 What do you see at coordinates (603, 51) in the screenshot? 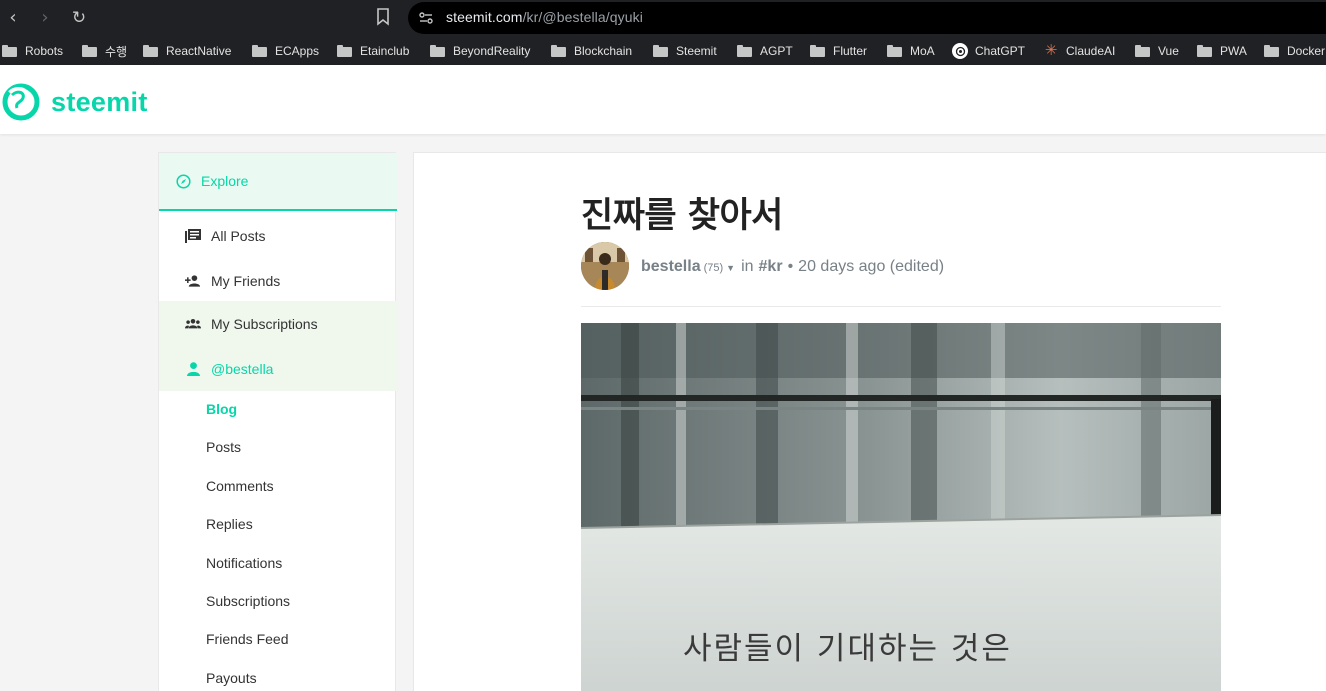
I see `bookmark-label: Blockchain` at bounding box center [603, 51].